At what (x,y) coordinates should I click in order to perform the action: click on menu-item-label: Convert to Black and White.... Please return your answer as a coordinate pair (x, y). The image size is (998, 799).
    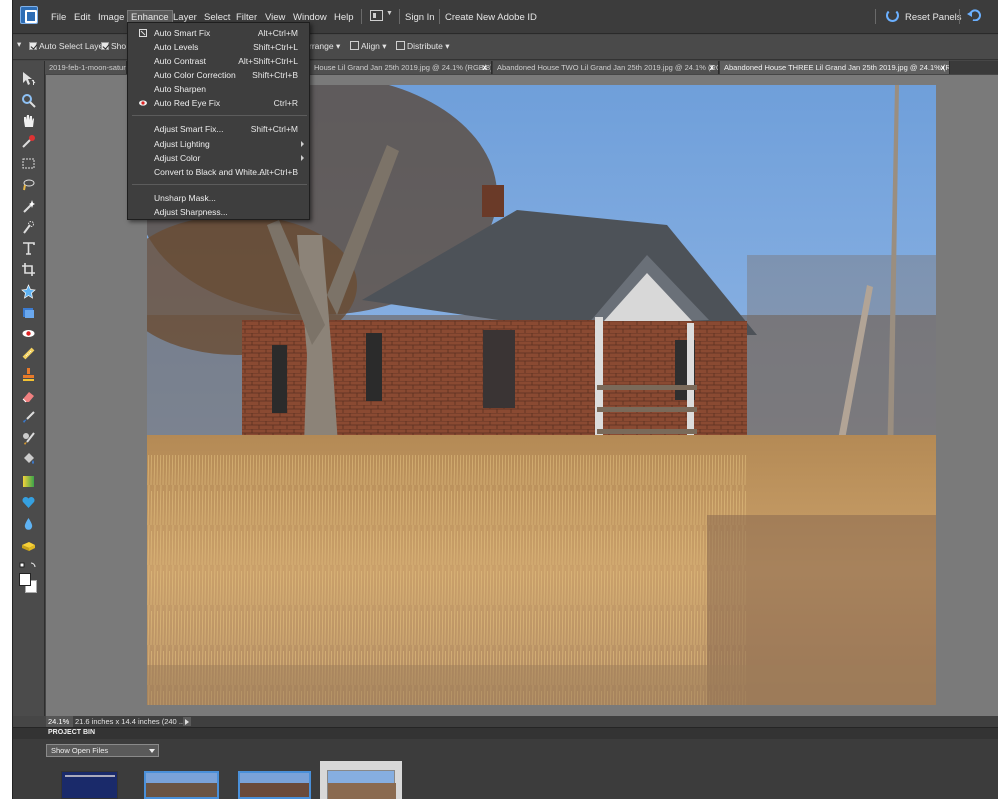
    Looking at the image, I should click on (209, 172).